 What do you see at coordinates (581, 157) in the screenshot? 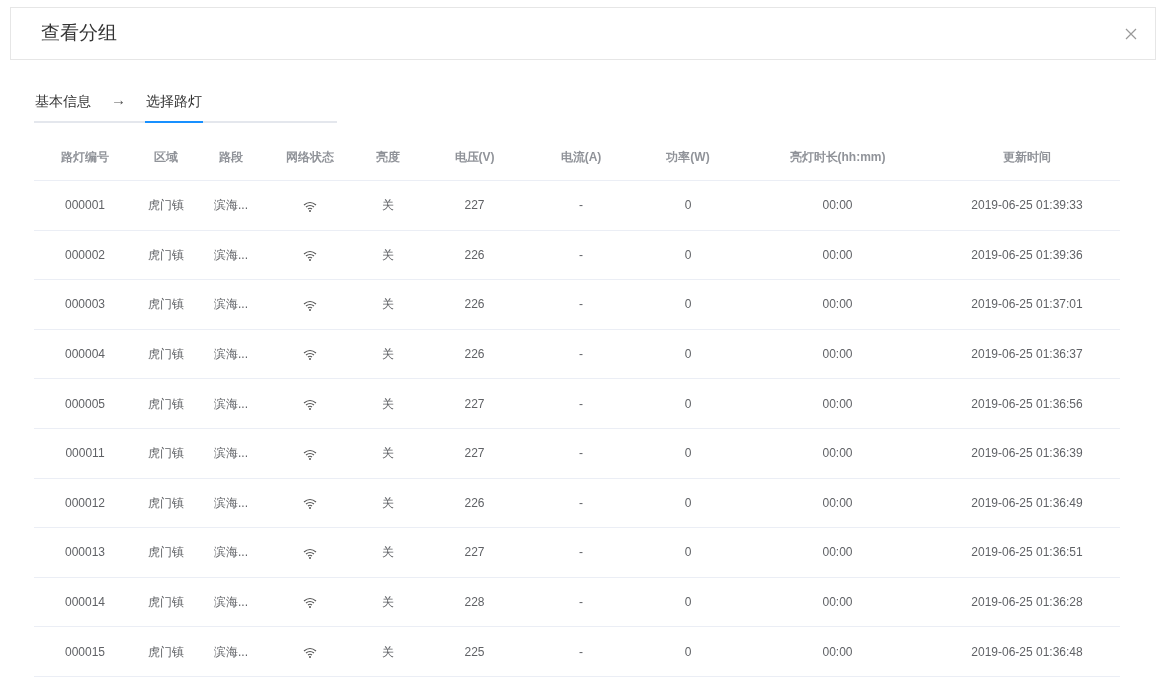
I see `column-header: 电流(A)` at bounding box center [581, 157].